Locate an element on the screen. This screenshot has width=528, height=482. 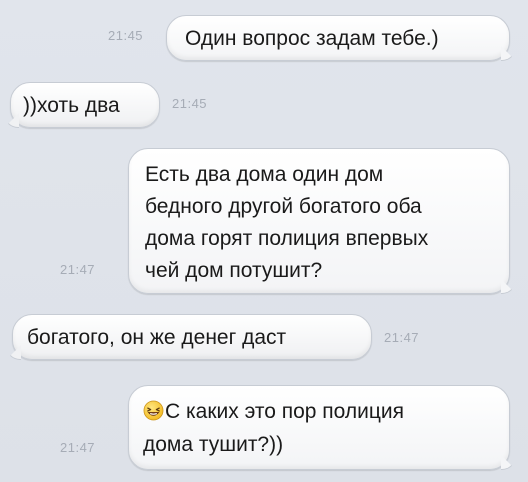
message-bubble-incoming: ))хоть два is located at coordinates (85, 105).